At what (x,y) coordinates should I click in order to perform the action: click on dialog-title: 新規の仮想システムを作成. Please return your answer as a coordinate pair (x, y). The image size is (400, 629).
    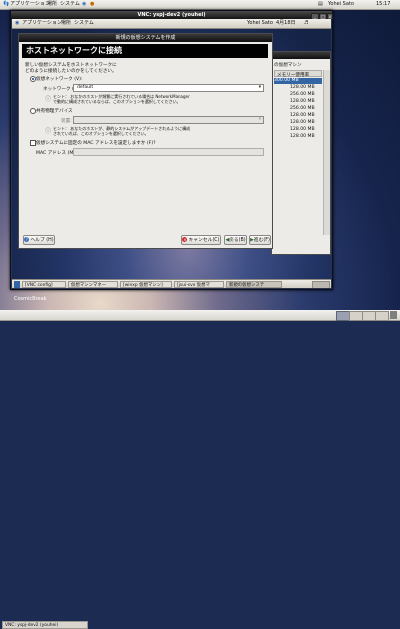
    Looking at the image, I should click on (145, 38).